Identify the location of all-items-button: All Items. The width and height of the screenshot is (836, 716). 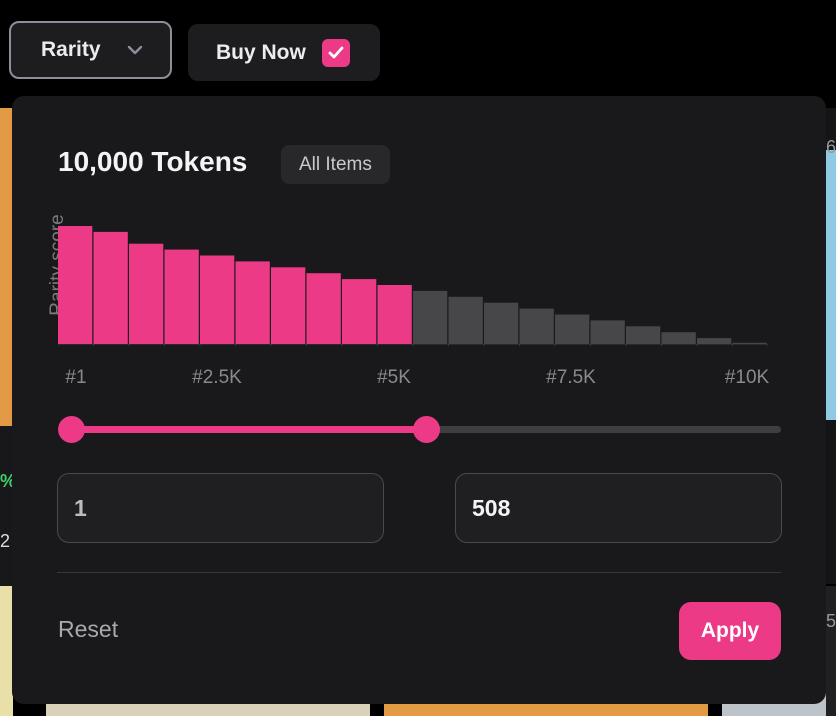
(335, 164).